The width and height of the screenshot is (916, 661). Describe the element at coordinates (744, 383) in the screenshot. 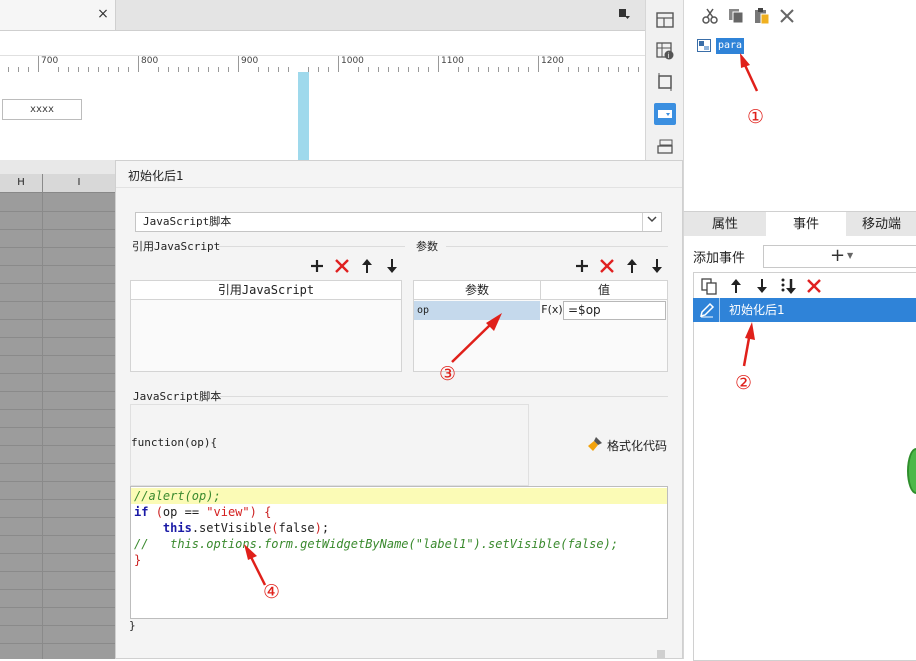

I see `annotation-marker-2: ②` at that location.